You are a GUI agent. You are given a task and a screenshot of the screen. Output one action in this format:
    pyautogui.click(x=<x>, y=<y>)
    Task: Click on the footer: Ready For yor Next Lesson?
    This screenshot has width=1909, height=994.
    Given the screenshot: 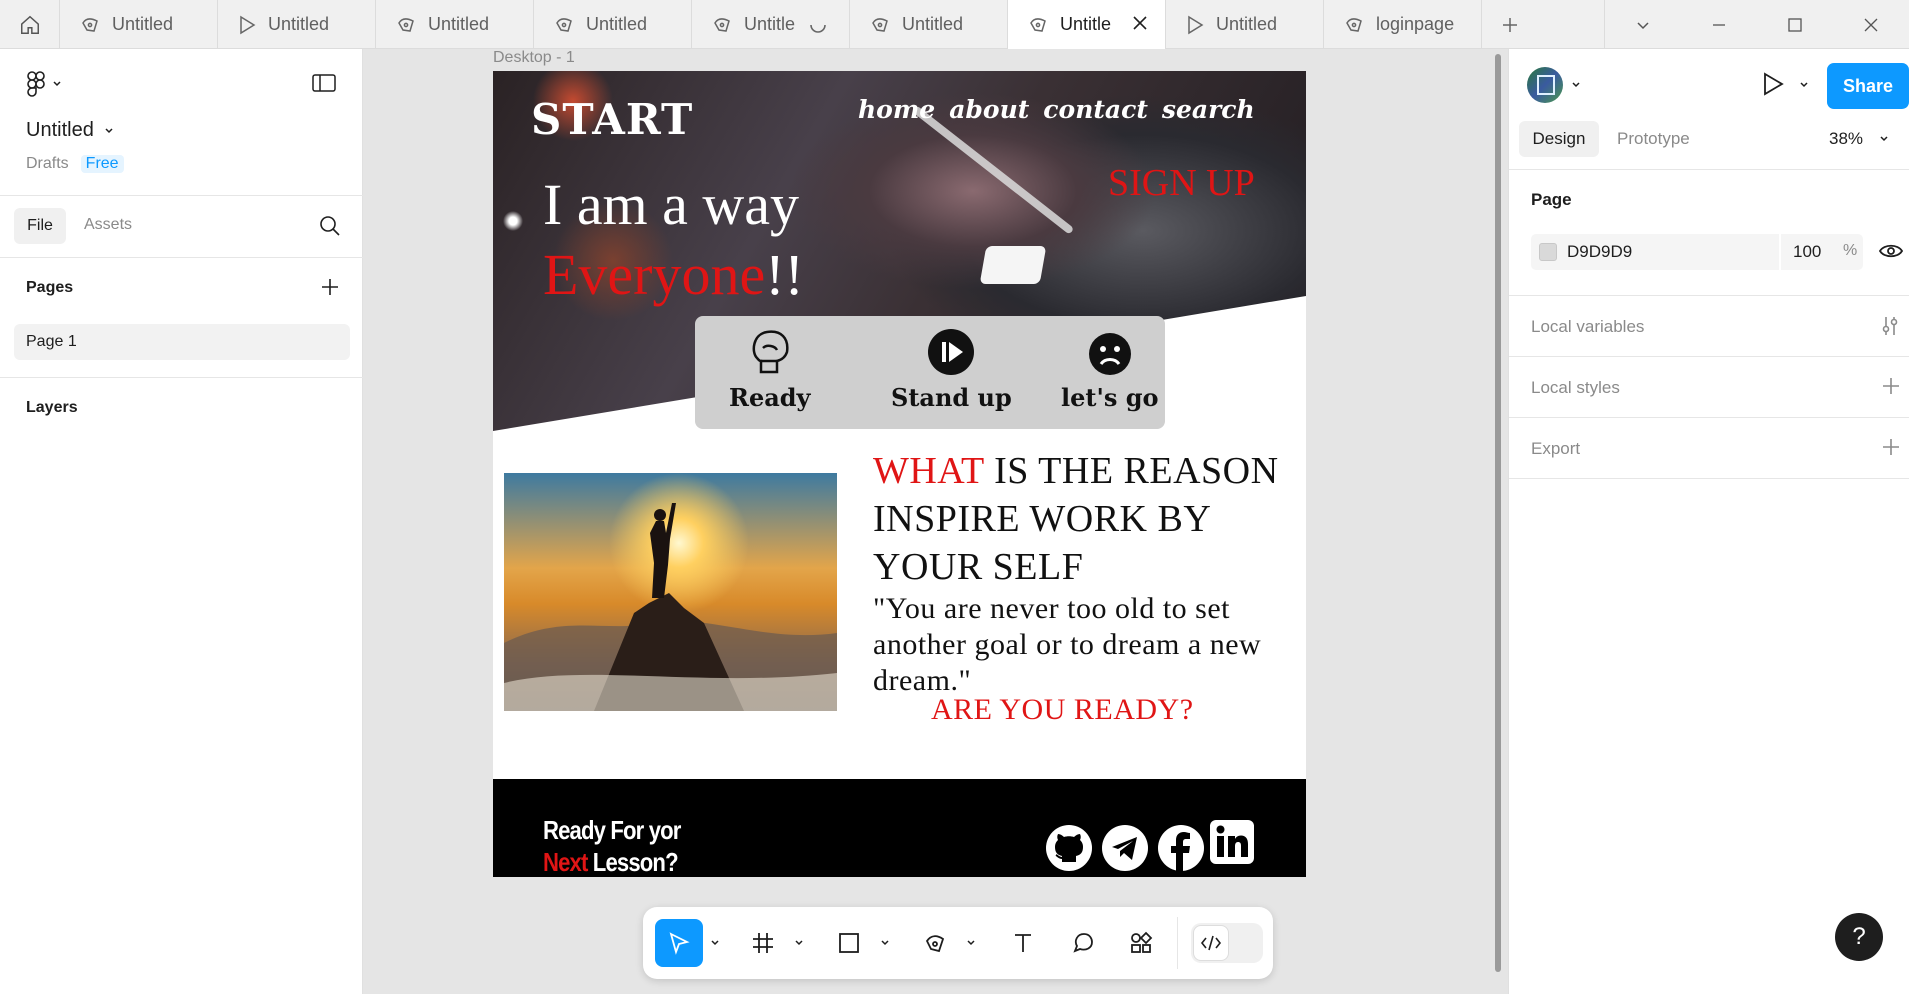 What is the action you would take?
    pyautogui.click(x=899, y=828)
    